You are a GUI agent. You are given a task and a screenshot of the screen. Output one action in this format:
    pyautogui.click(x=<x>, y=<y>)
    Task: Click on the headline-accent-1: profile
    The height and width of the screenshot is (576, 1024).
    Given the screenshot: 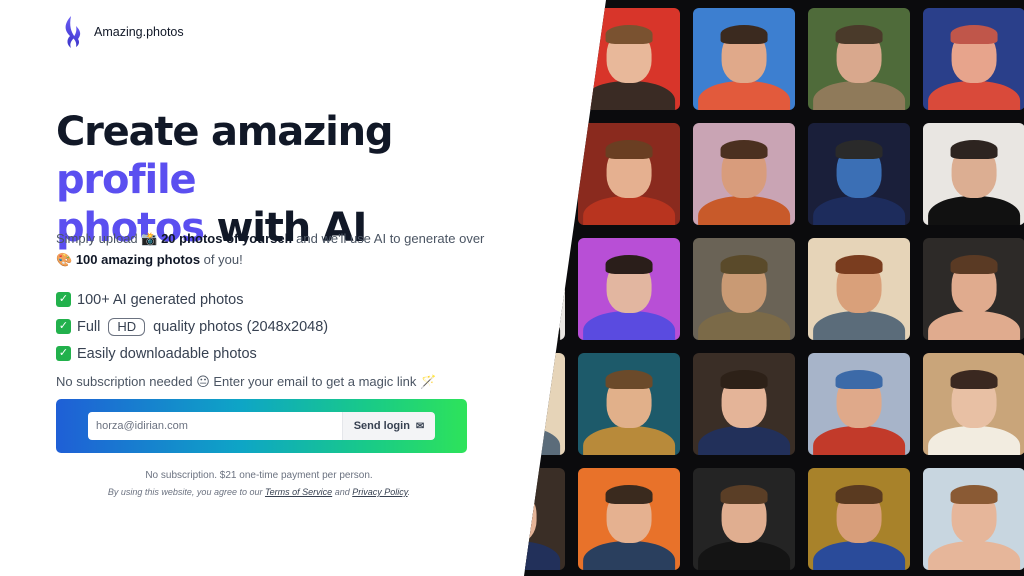 What is the action you would take?
    pyautogui.click(x=126, y=180)
    